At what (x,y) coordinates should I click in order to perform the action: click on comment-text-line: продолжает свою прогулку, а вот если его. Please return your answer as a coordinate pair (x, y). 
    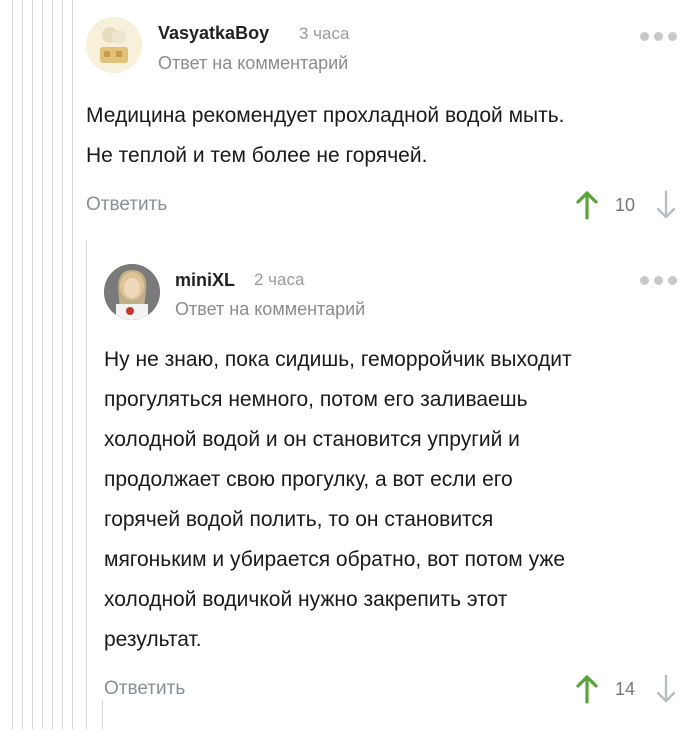
    Looking at the image, I should click on (308, 479).